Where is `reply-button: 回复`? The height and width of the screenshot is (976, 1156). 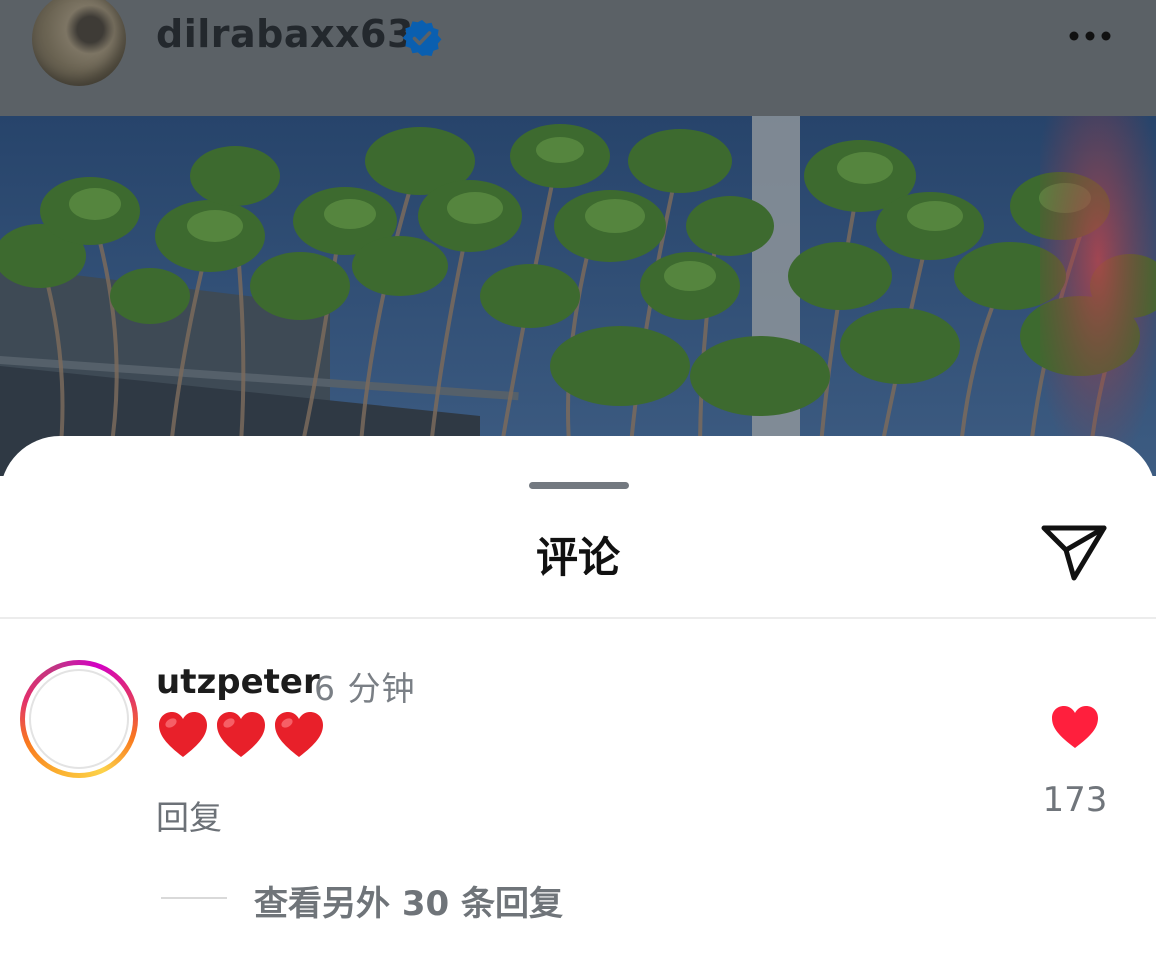 reply-button: 回复 is located at coordinates (189, 815).